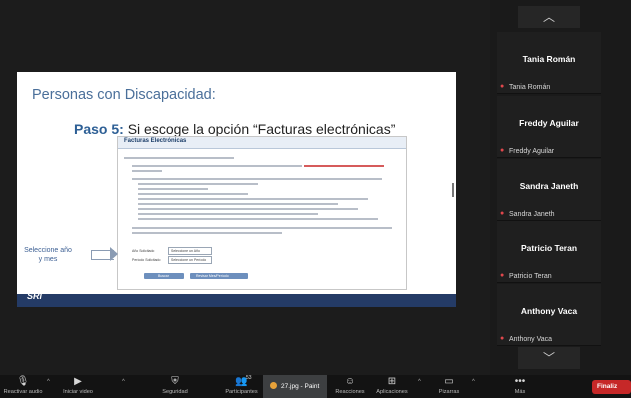  I want to click on split-view-handle, so click(453, 190).